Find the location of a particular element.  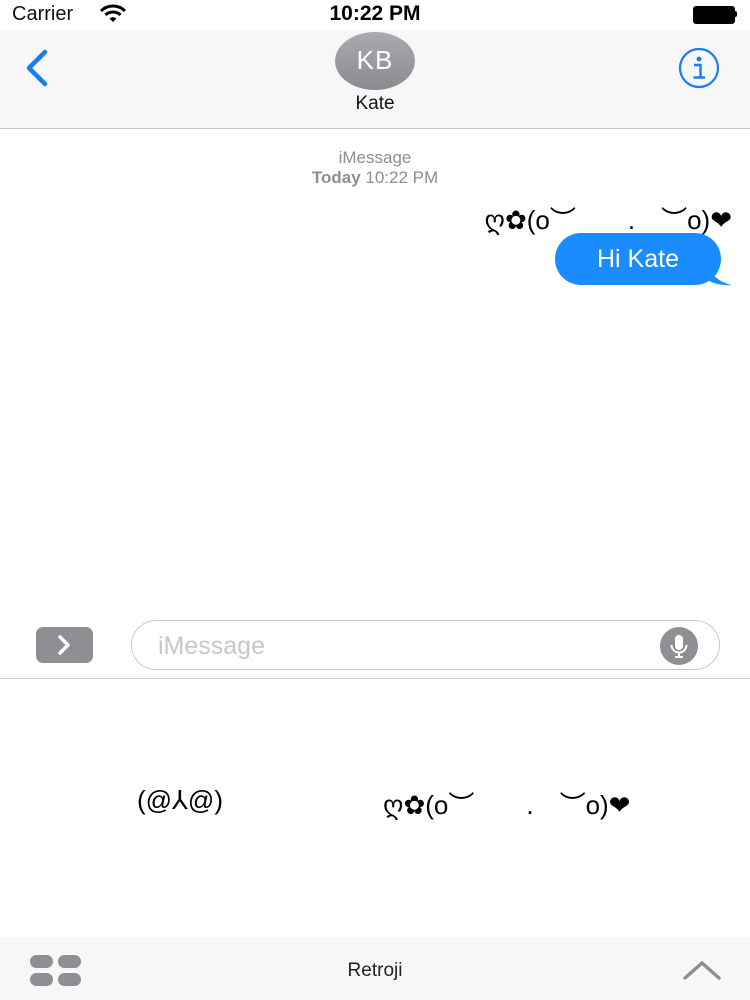

status-time: 10:22 PM is located at coordinates (375, 13).